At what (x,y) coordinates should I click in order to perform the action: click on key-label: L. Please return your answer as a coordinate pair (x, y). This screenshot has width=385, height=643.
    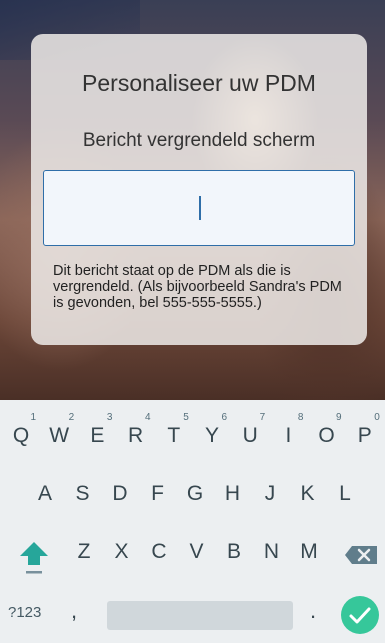
    Looking at the image, I should click on (345, 493).